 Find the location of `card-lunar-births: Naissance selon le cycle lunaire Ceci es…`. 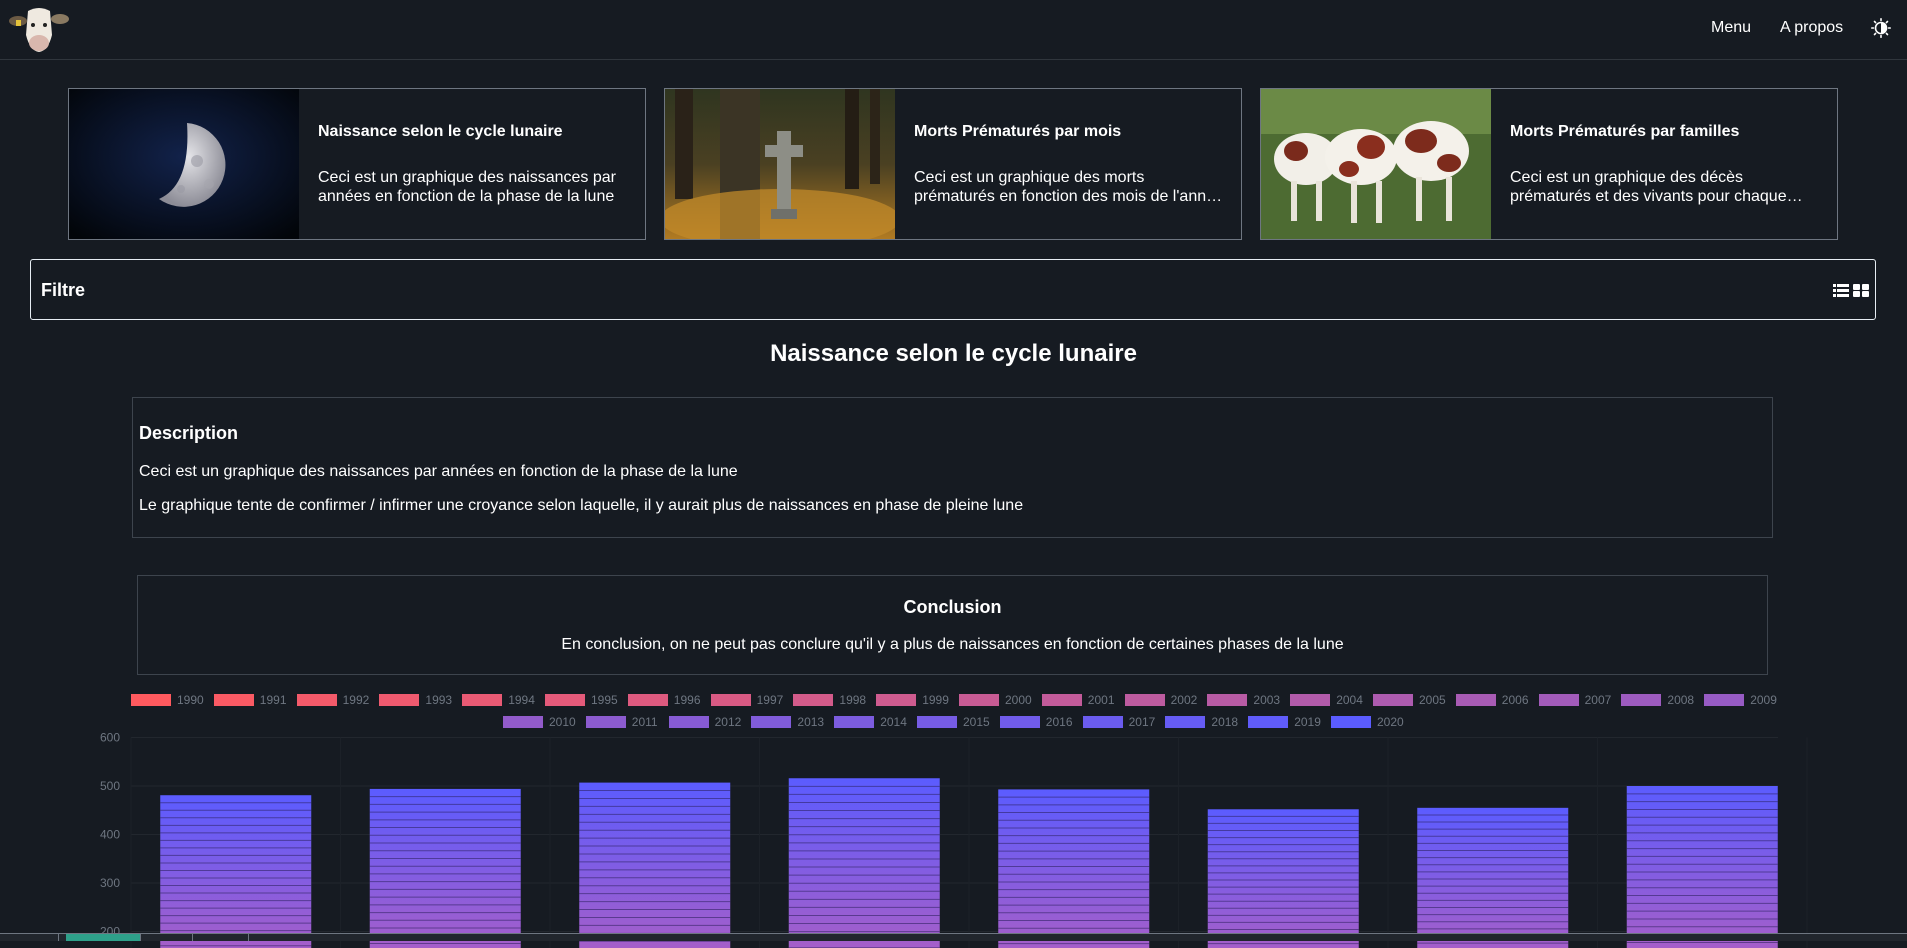

card-lunar-births: Naissance selon le cycle lunaire Ceci es… is located at coordinates (357, 164).